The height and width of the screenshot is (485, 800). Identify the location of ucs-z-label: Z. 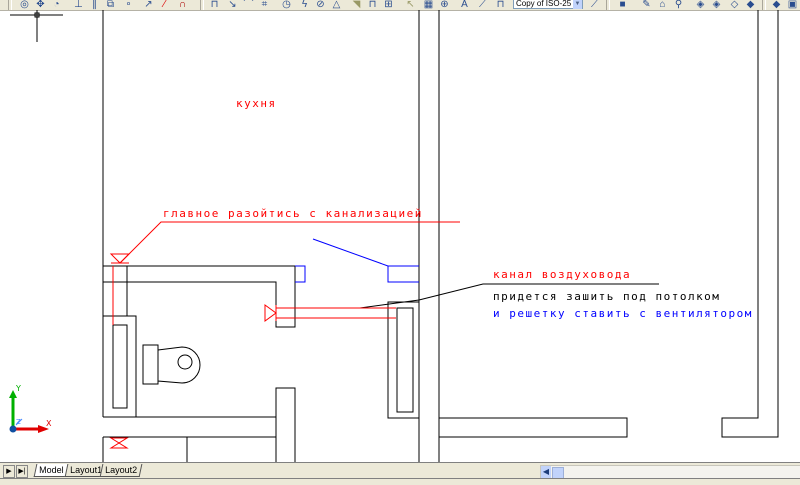
(18, 422).